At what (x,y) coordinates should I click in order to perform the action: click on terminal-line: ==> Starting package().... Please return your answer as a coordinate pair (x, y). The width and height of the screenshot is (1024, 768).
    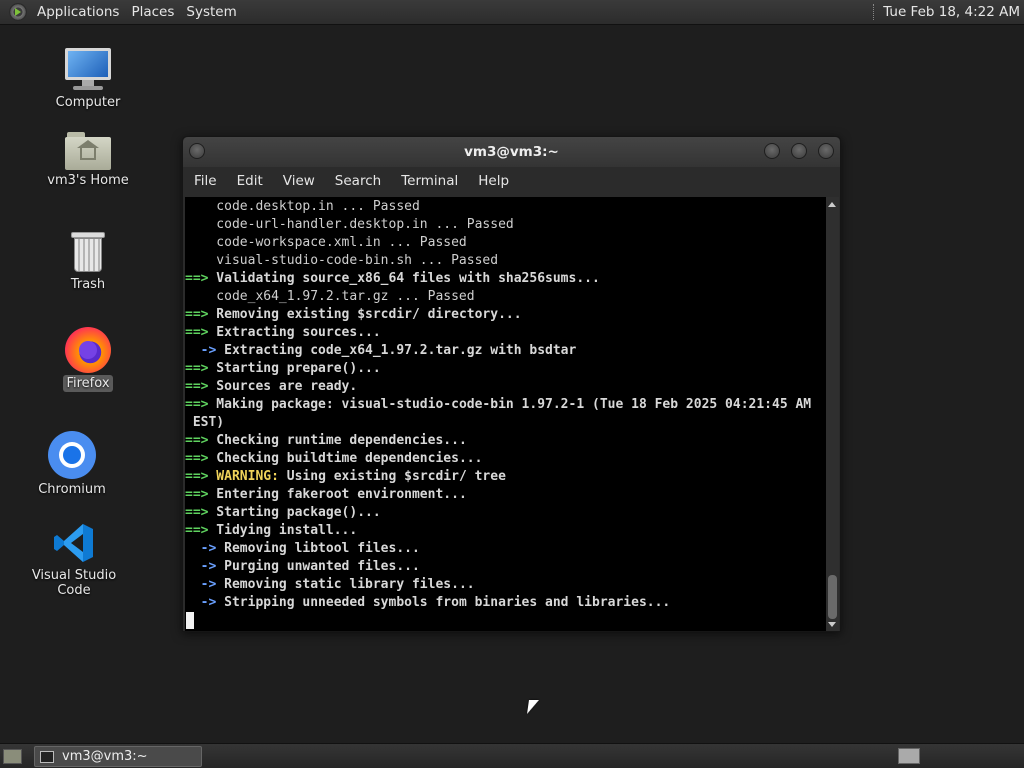
    Looking at the image, I should click on (505, 513).